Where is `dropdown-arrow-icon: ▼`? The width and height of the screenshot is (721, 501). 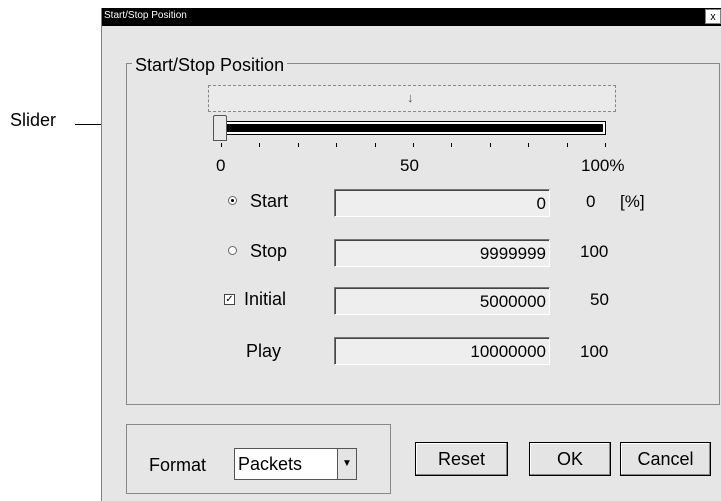 dropdown-arrow-icon: ▼ is located at coordinates (346, 464).